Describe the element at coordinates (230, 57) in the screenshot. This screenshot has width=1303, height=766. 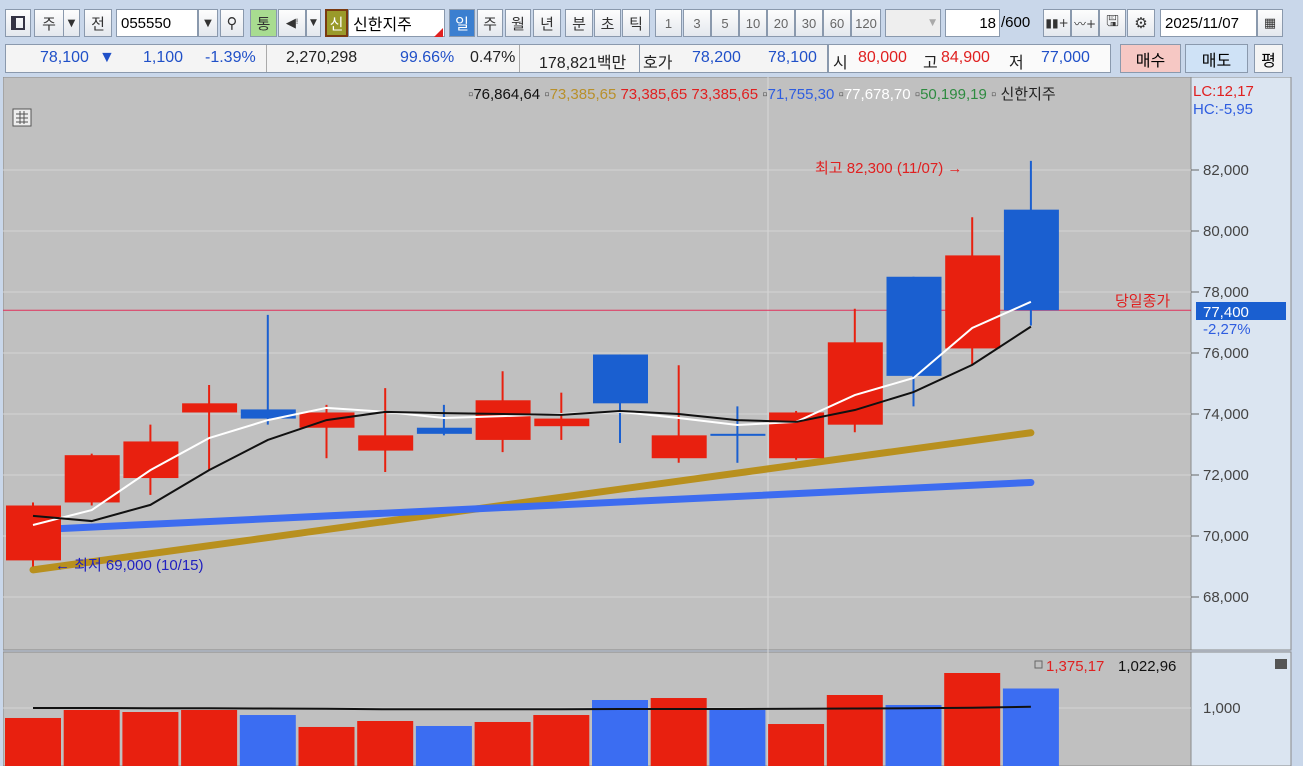
I see `change-percent: -1.39%` at that location.